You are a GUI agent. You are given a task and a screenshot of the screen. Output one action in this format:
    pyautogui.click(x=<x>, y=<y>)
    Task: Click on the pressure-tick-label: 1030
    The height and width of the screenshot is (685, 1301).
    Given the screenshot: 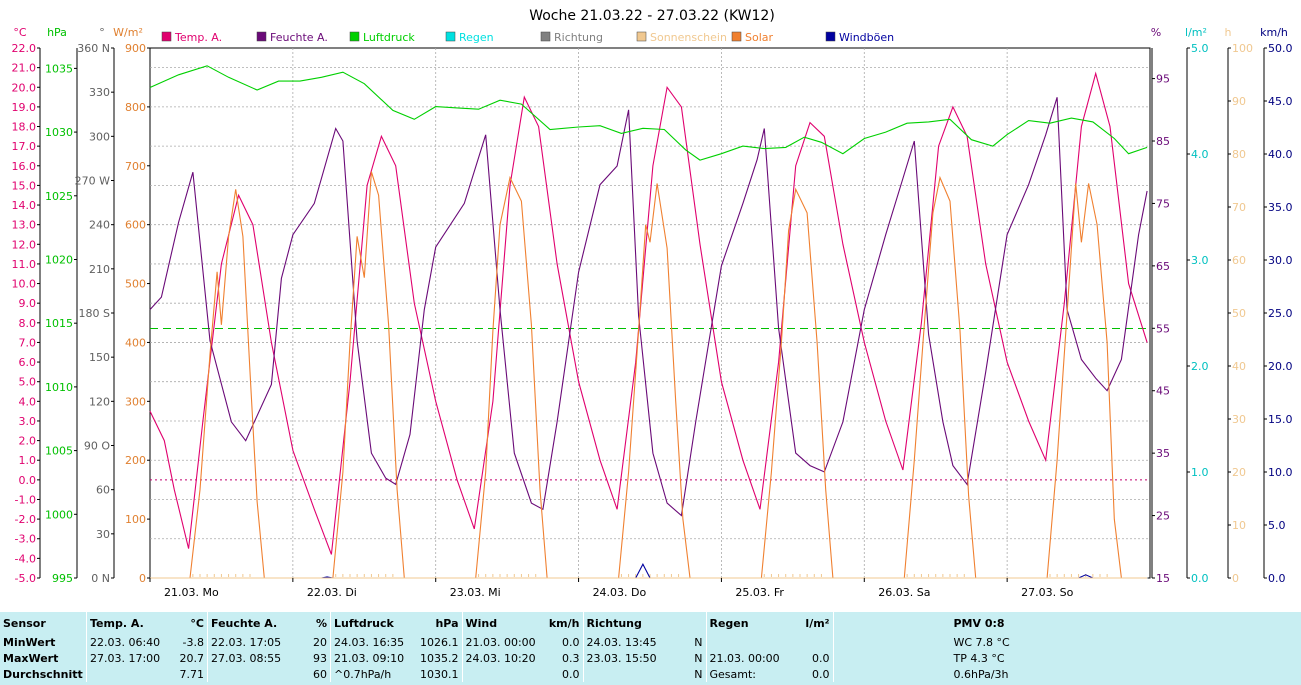 What is the action you would take?
    pyautogui.click(x=59, y=132)
    